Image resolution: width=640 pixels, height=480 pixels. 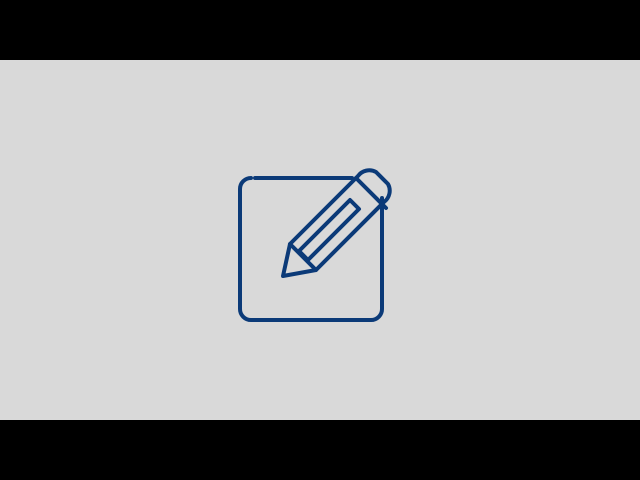 I want to click on letterbox-bottom, so click(x=320, y=450).